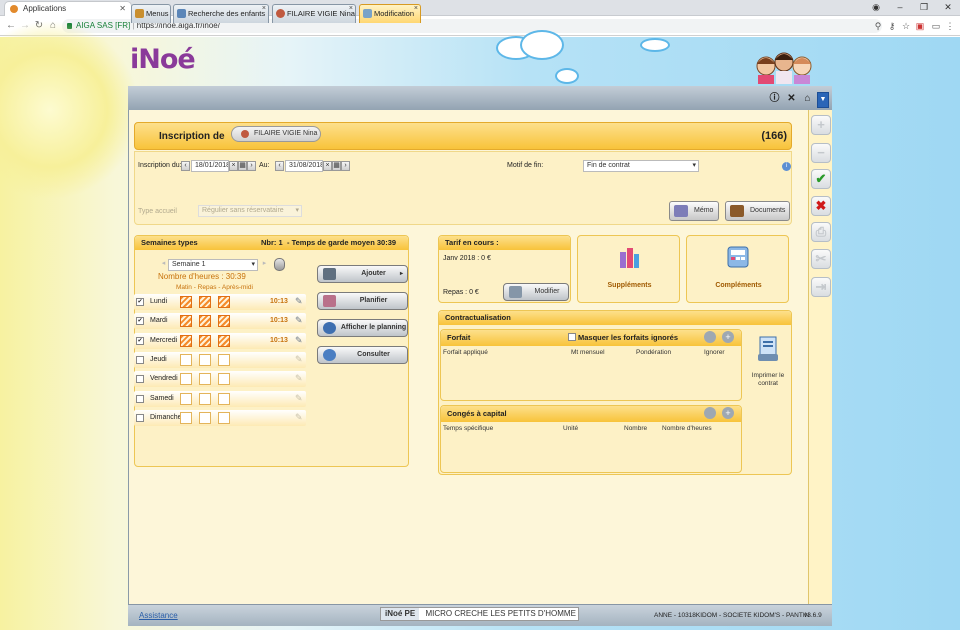  I want to click on window-close-icon: ✕, so click(948, 8).